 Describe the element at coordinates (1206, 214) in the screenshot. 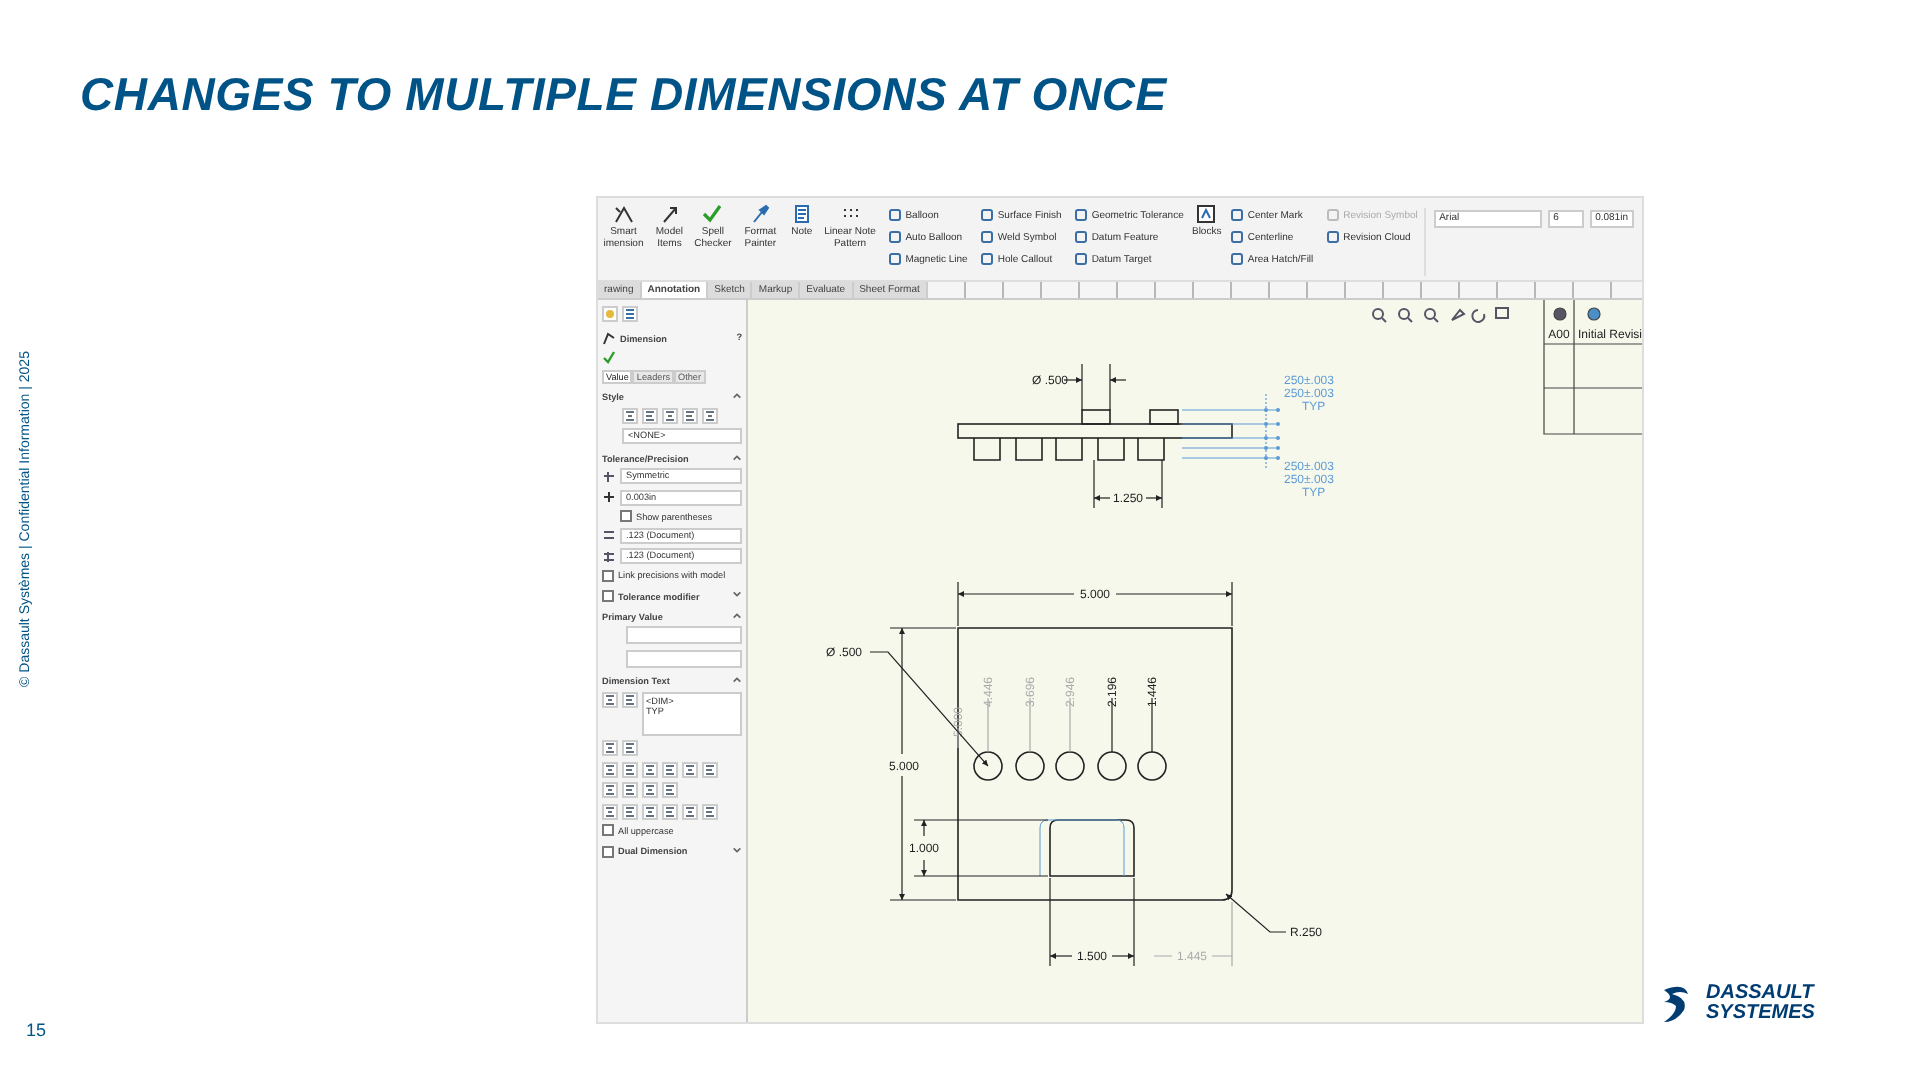

I see `blocks-icon` at that location.